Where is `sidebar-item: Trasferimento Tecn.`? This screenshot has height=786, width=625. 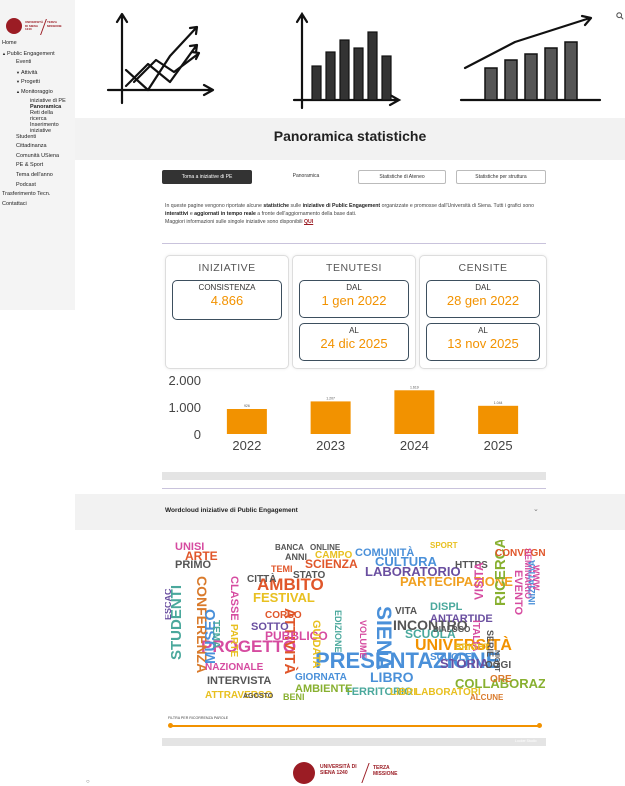 sidebar-item: Trasferimento Tecn. is located at coordinates (26, 194).